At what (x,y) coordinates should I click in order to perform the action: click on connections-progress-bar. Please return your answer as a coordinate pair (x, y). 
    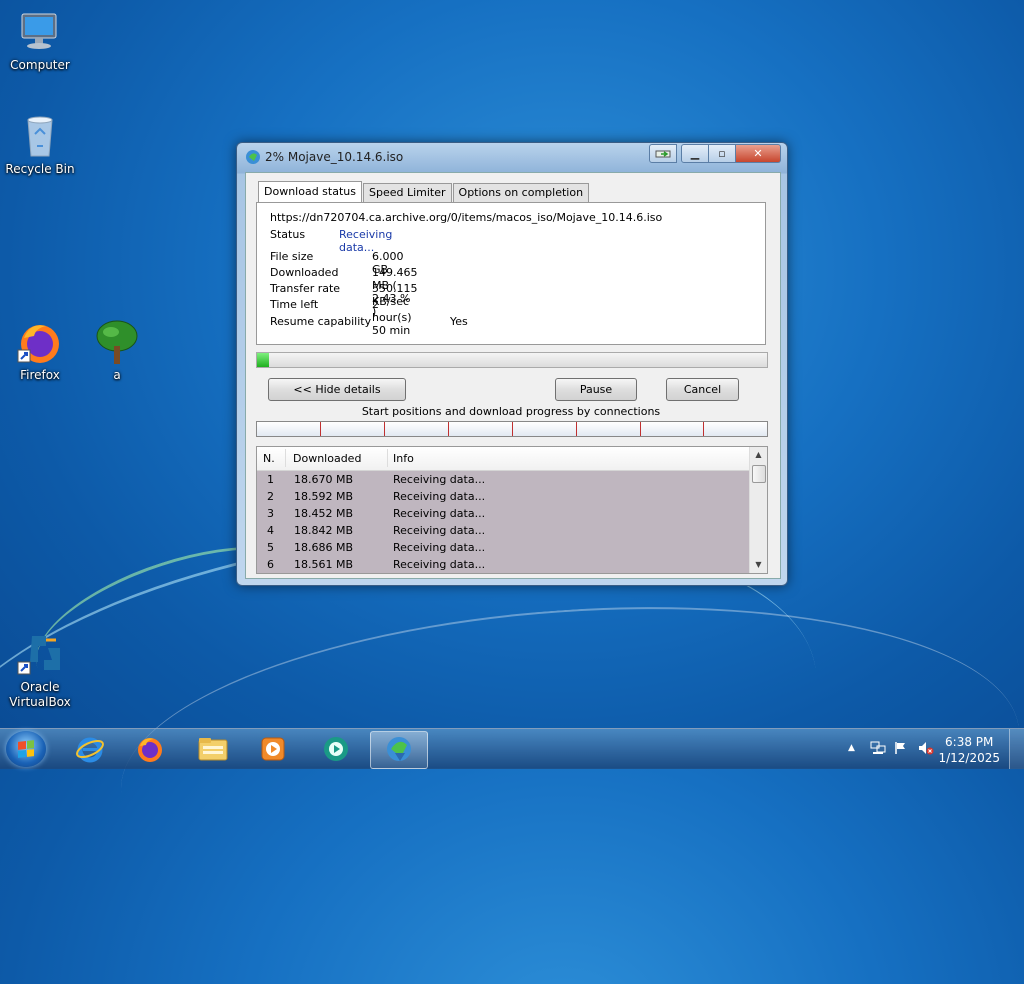
    Looking at the image, I should click on (512, 429).